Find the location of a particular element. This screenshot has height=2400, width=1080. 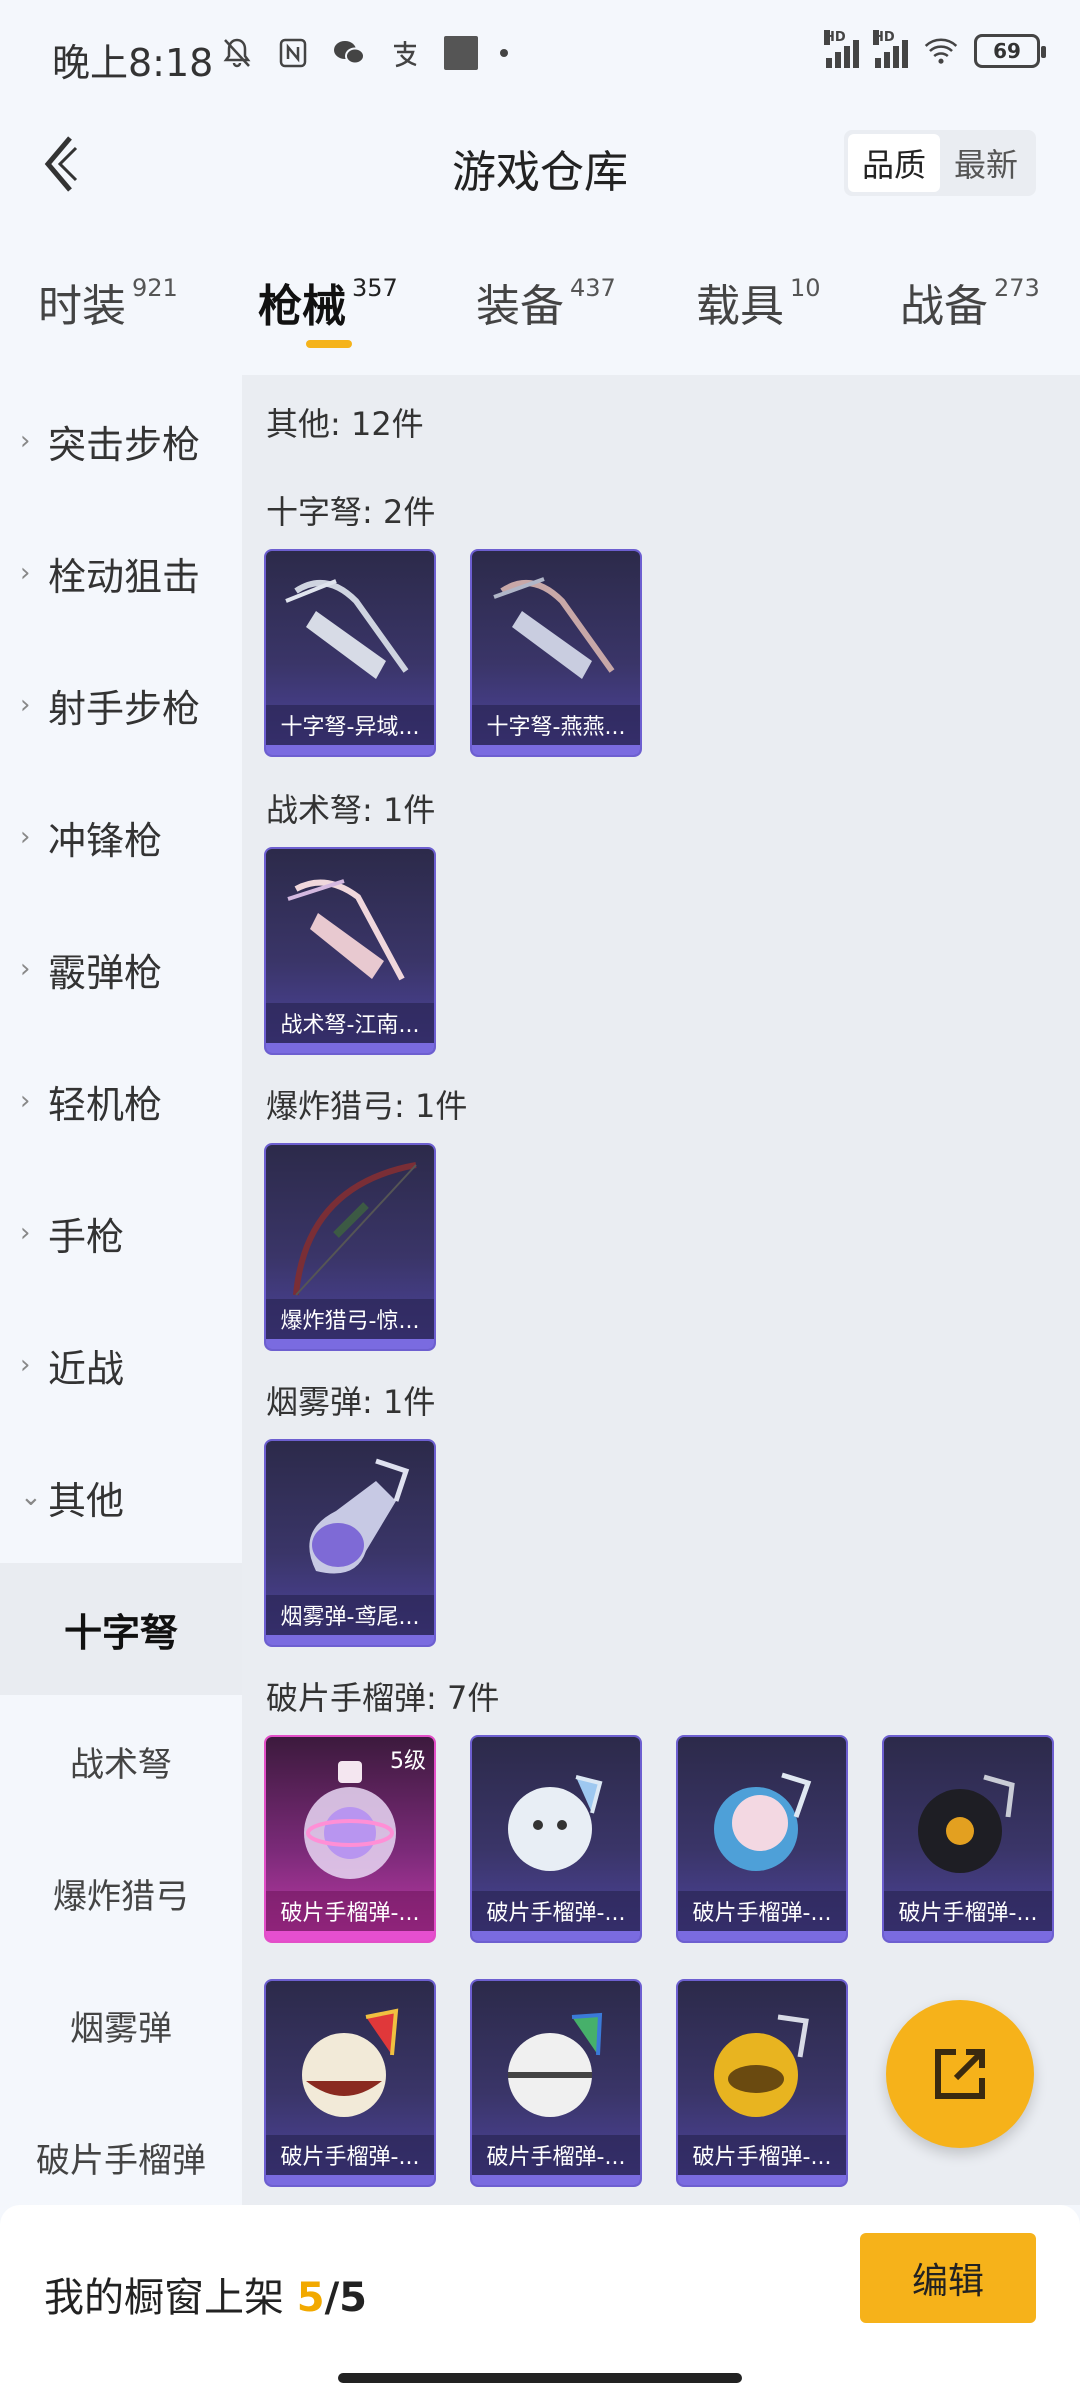

sidebar-sub-explosive-bow: 爆炸猎弓 is located at coordinates (121, 1893).